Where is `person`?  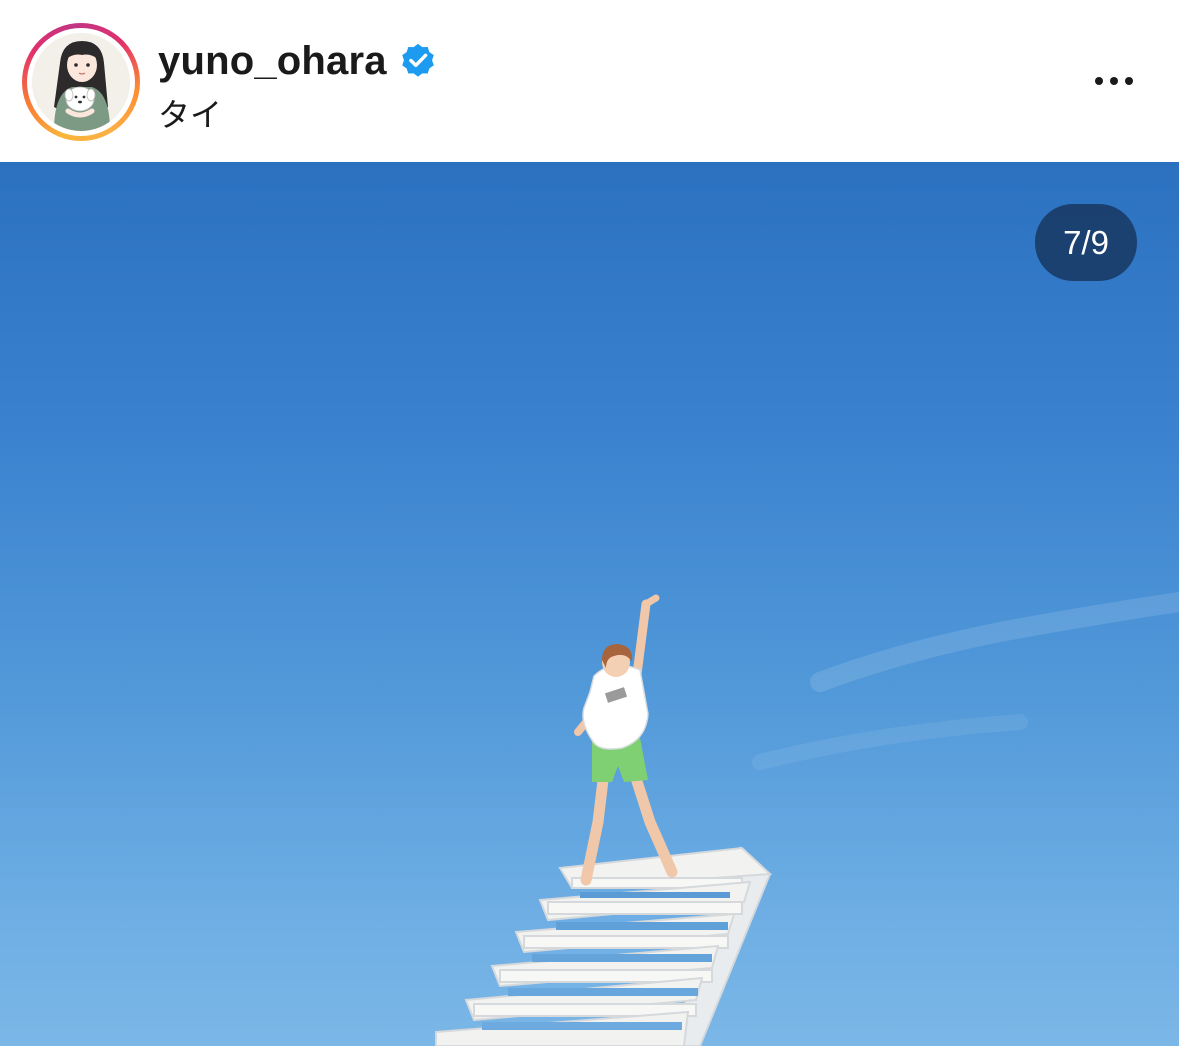
person is located at coordinates (626, 740).